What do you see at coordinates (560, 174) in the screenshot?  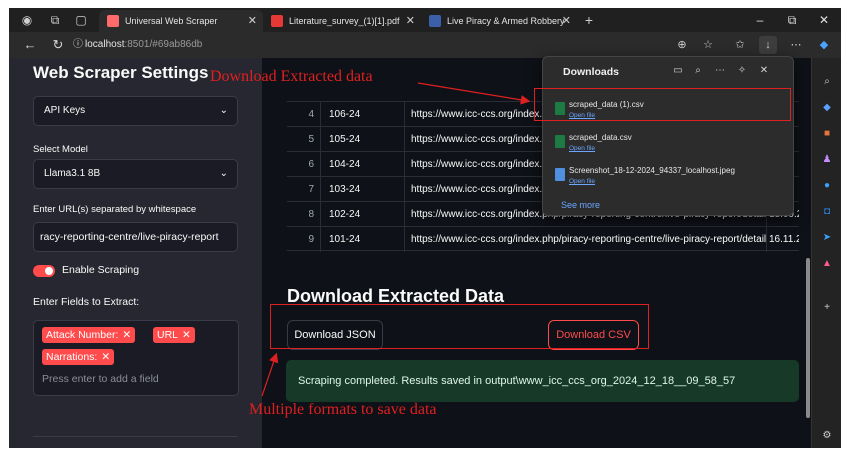 I see `image-file-icon` at bounding box center [560, 174].